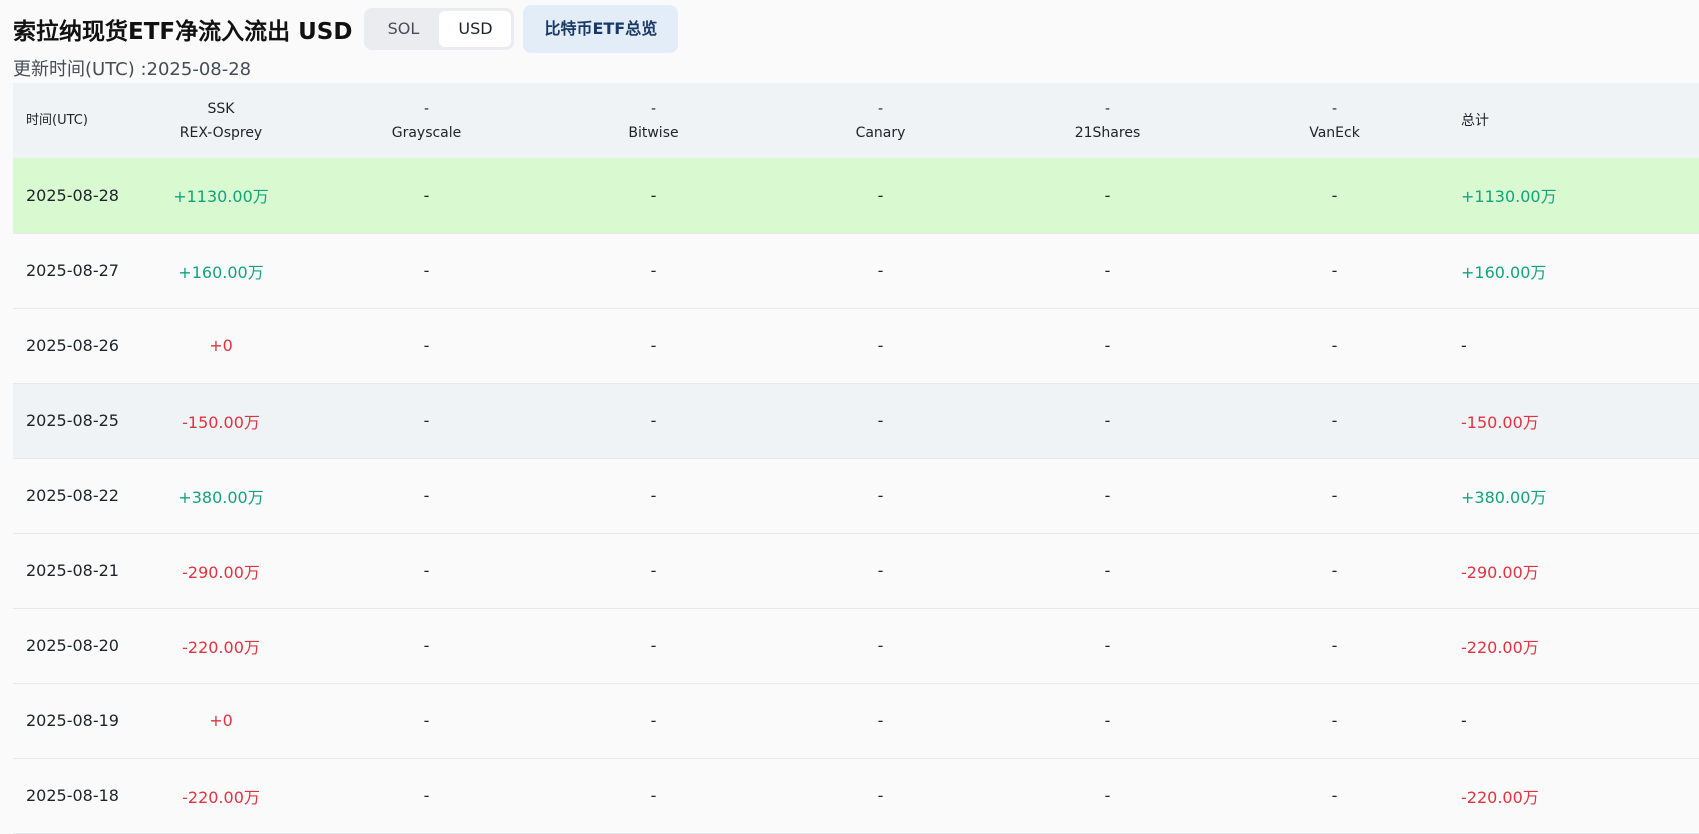 The width and height of the screenshot is (1699, 834). Describe the element at coordinates (1334, 120) in the screenshot. I see `column-header-vaneck: - VanEck` at that location.